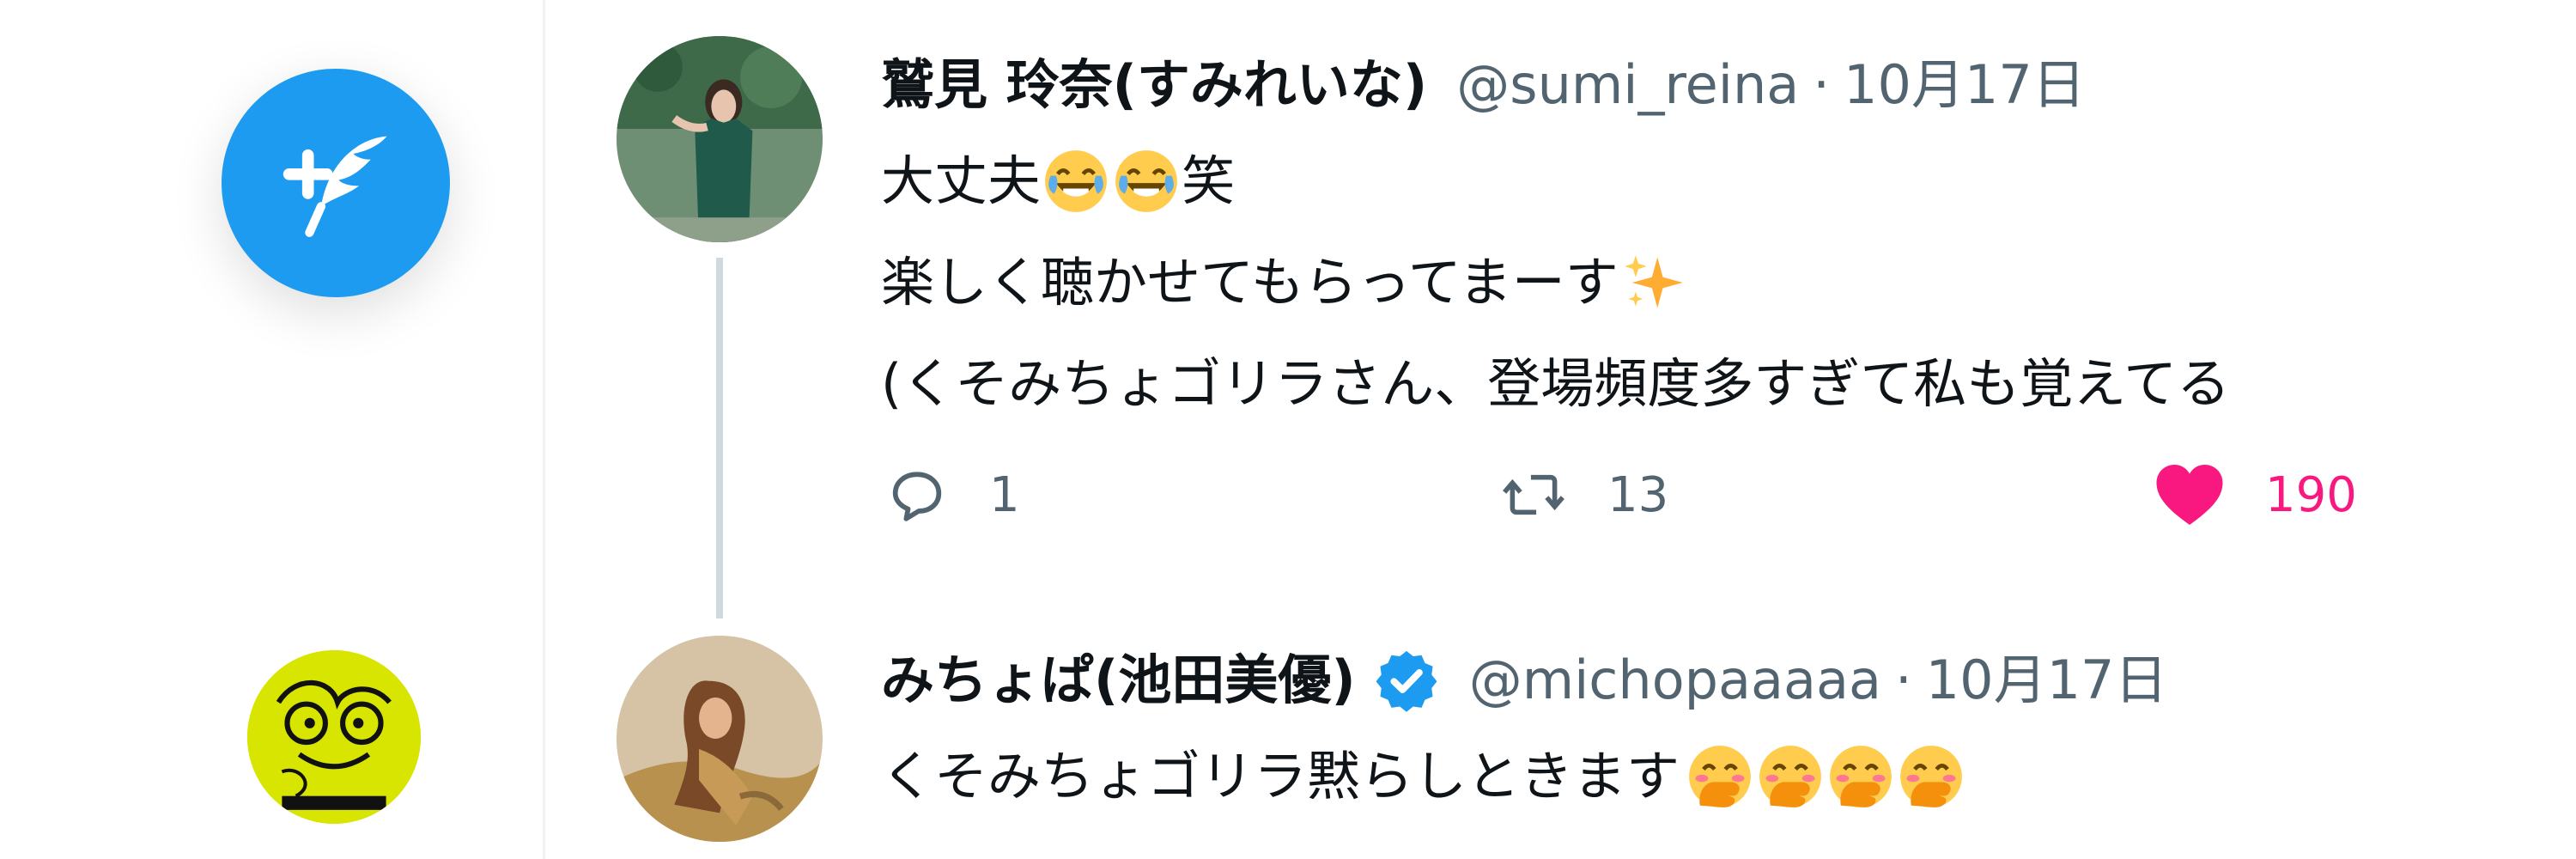 Image resolution: width=2576 pixels, height=859 pixels. I want to click on tweet-body: くそみちょゴリラ黙らしときます, so click(1423, 776).